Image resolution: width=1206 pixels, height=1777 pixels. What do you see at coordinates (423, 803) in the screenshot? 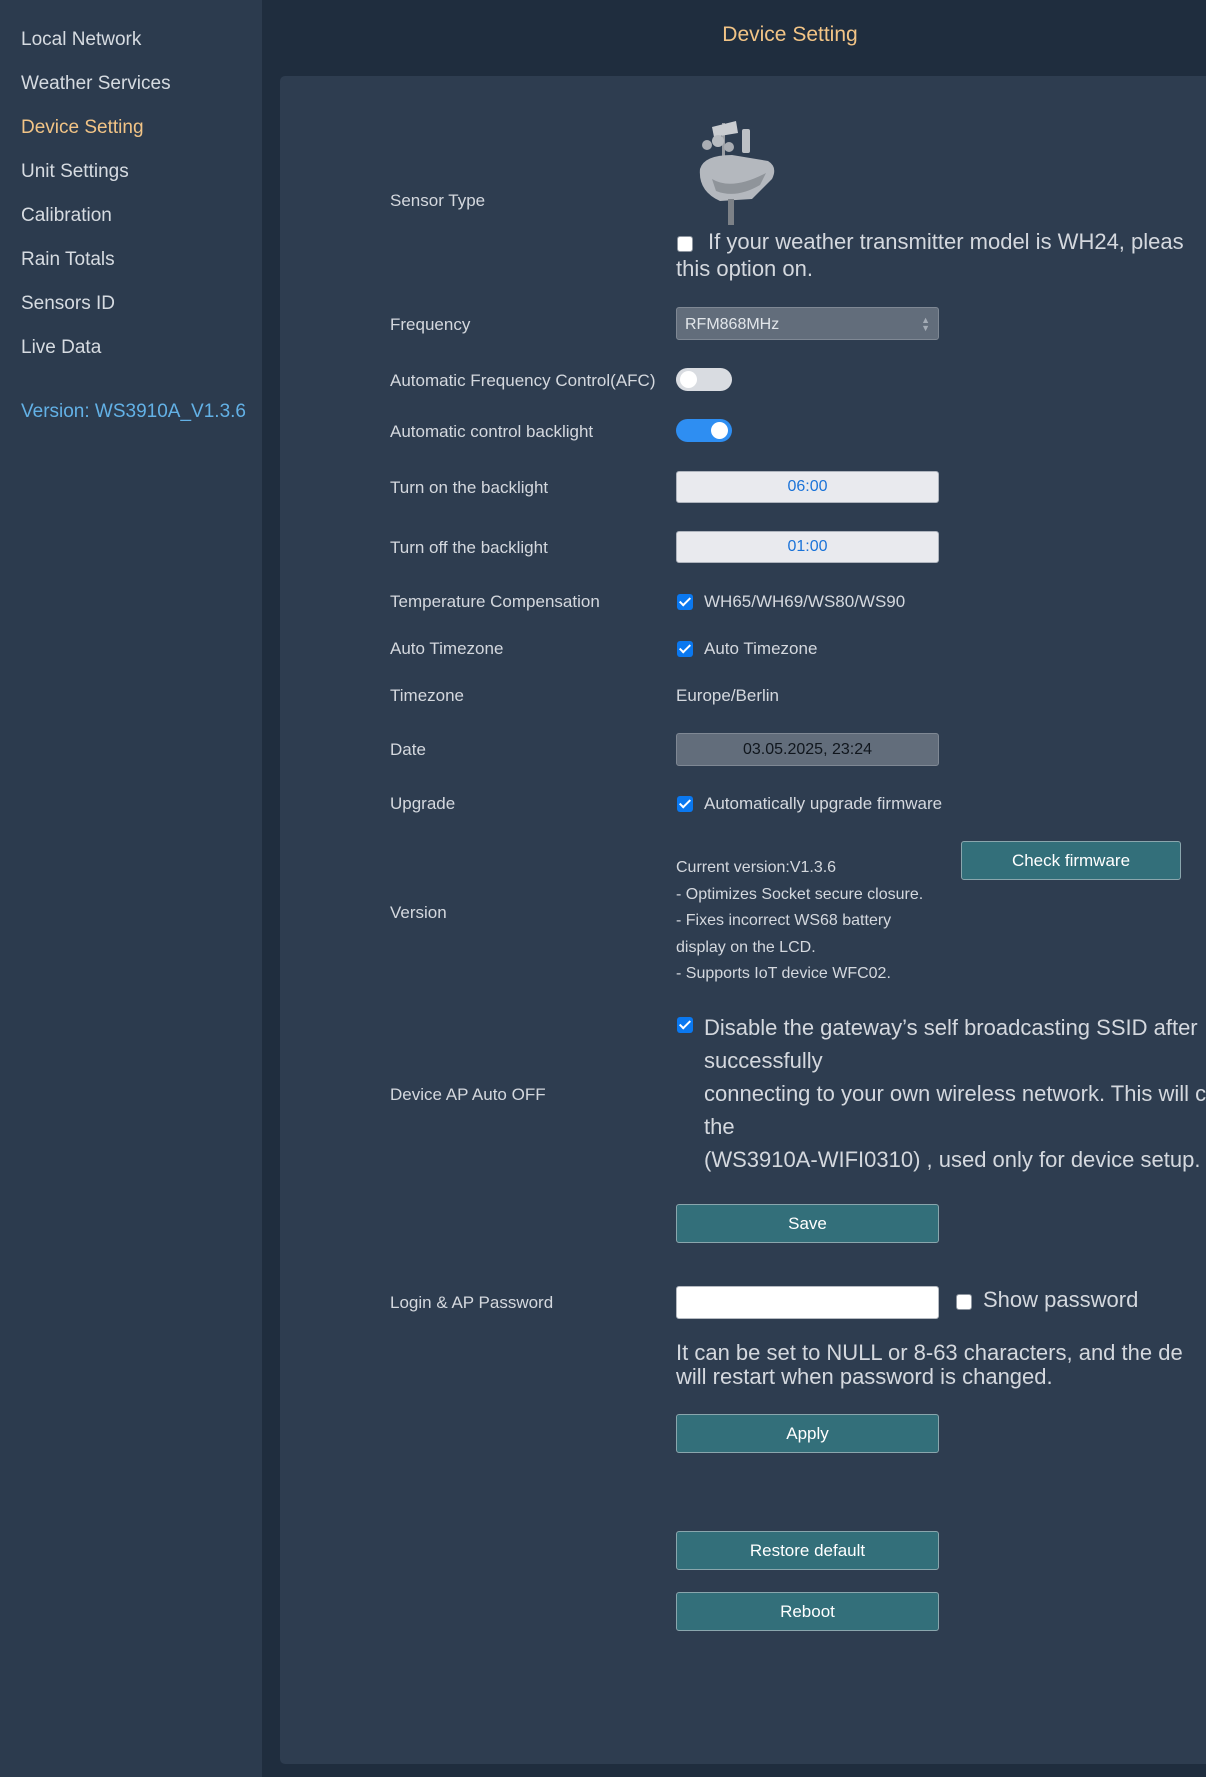
I see `upgrade-label: Upgrade` at bounding box center [423, 803].